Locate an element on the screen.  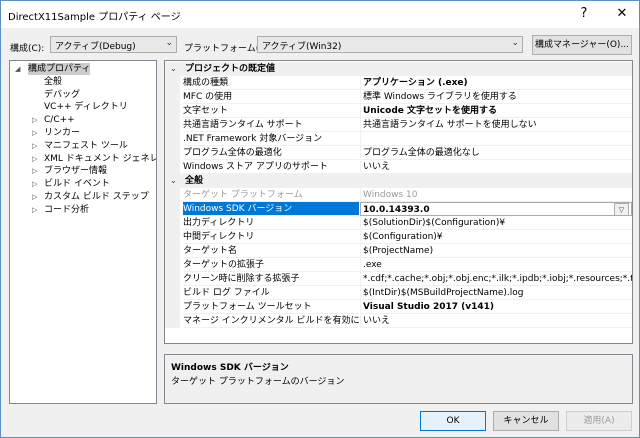
property-value: プログラム全体の最適化なし is located at coordinates (496, 153).